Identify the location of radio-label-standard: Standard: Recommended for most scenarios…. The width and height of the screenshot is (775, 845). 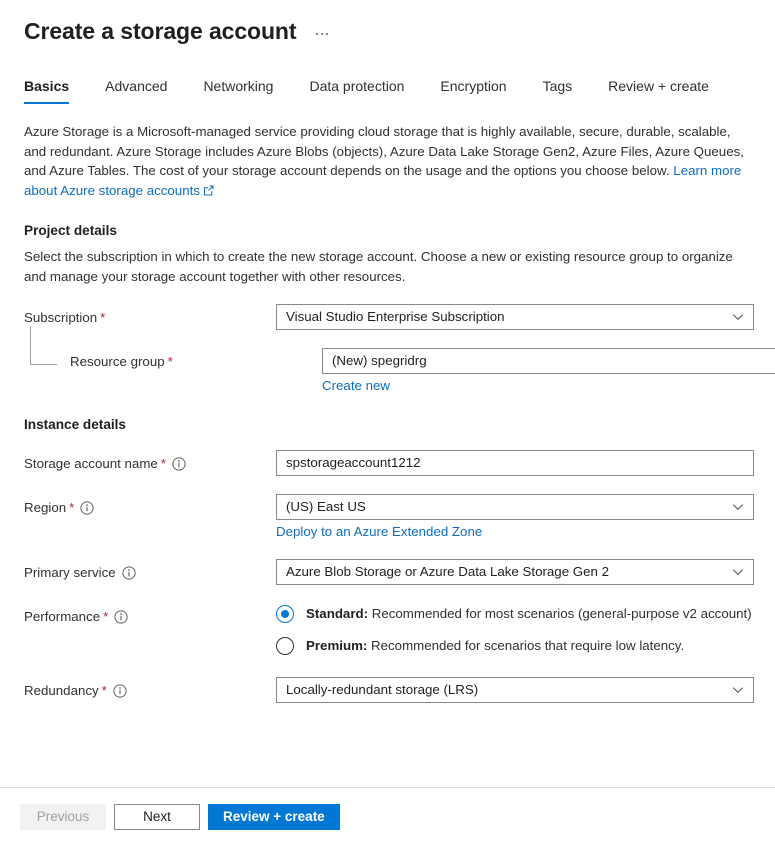
(529, 614).